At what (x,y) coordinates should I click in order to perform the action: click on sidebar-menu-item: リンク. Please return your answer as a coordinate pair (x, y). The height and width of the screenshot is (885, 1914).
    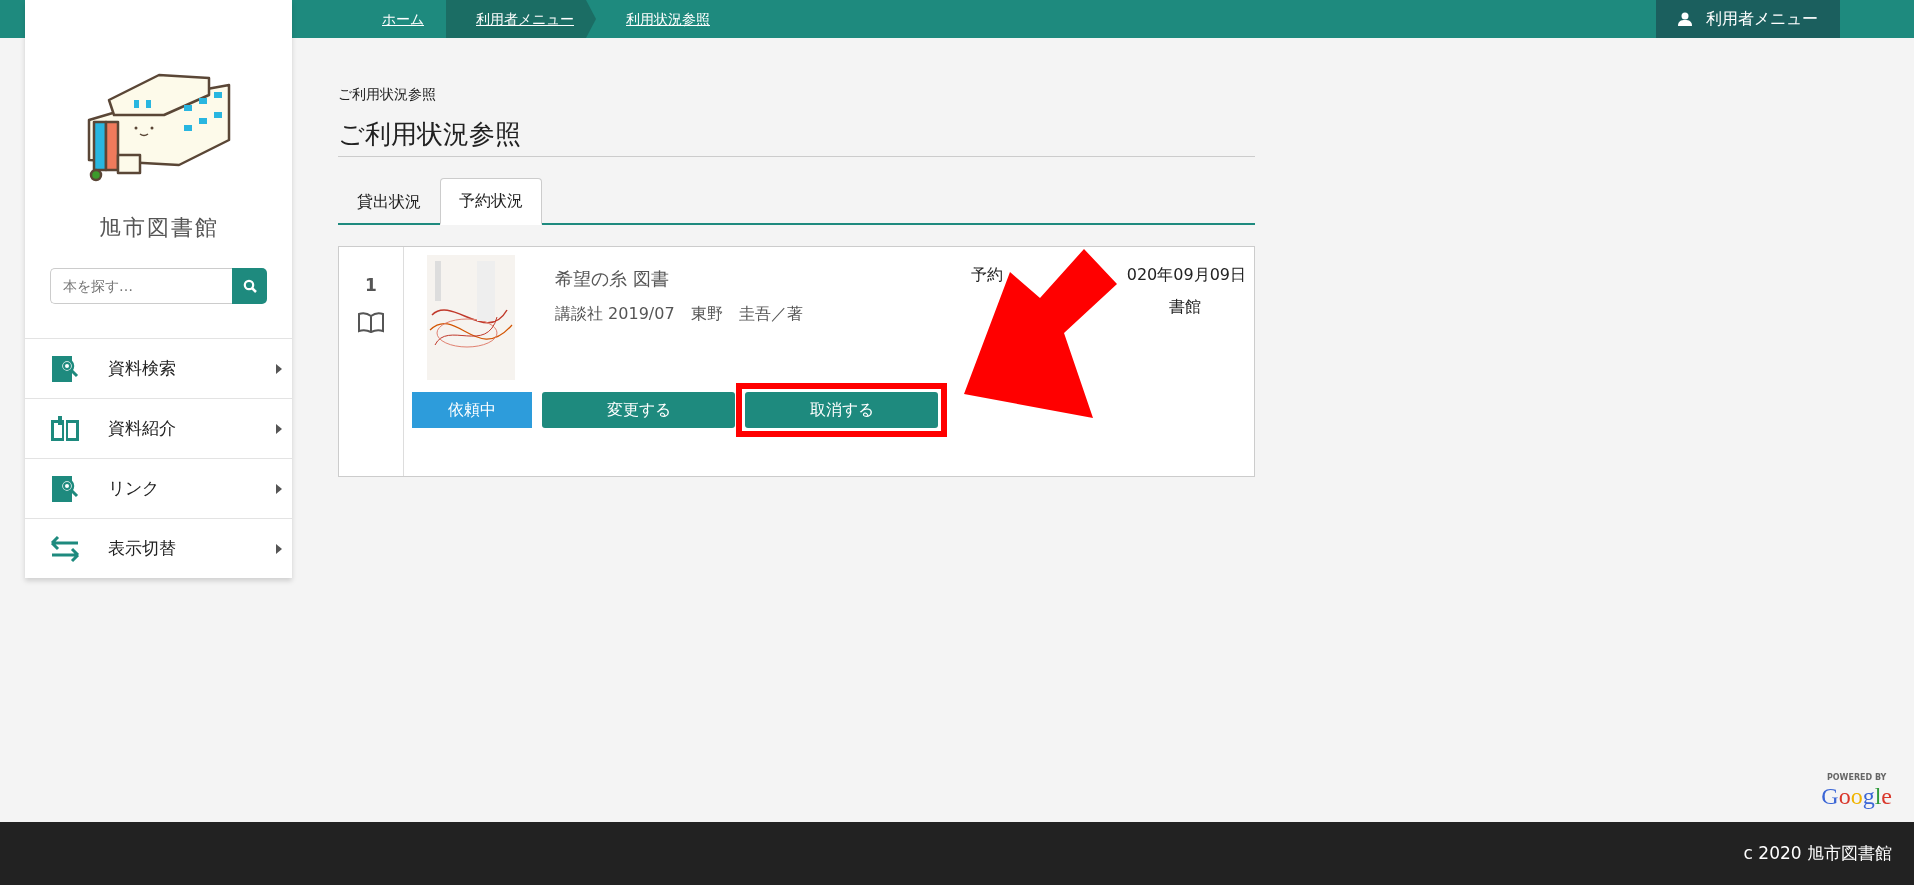
    Looking at the image, I should click on (158, 488).